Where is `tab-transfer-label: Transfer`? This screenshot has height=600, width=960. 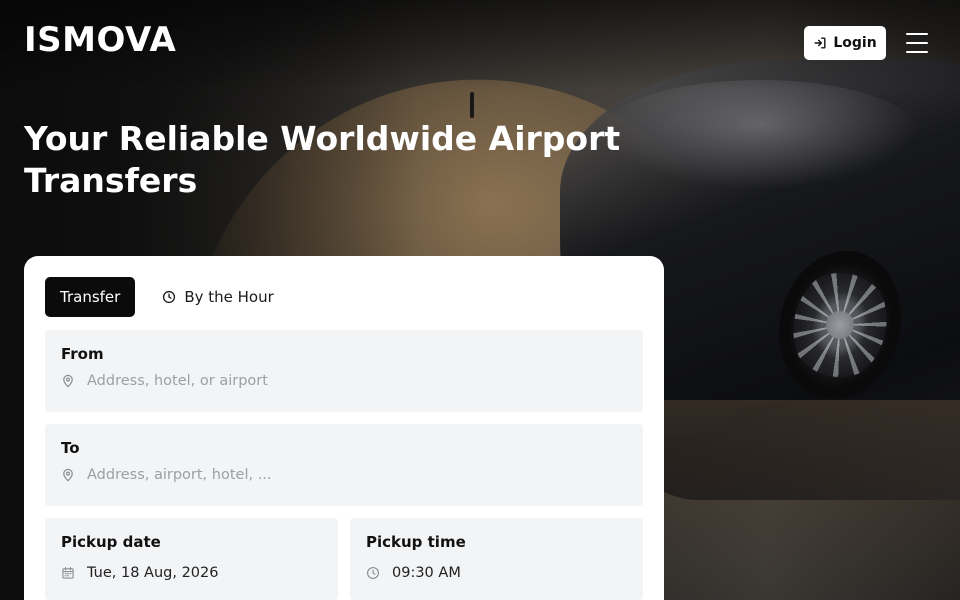 tab-transfer-label: Transfer is located at coordinates (90, 297).